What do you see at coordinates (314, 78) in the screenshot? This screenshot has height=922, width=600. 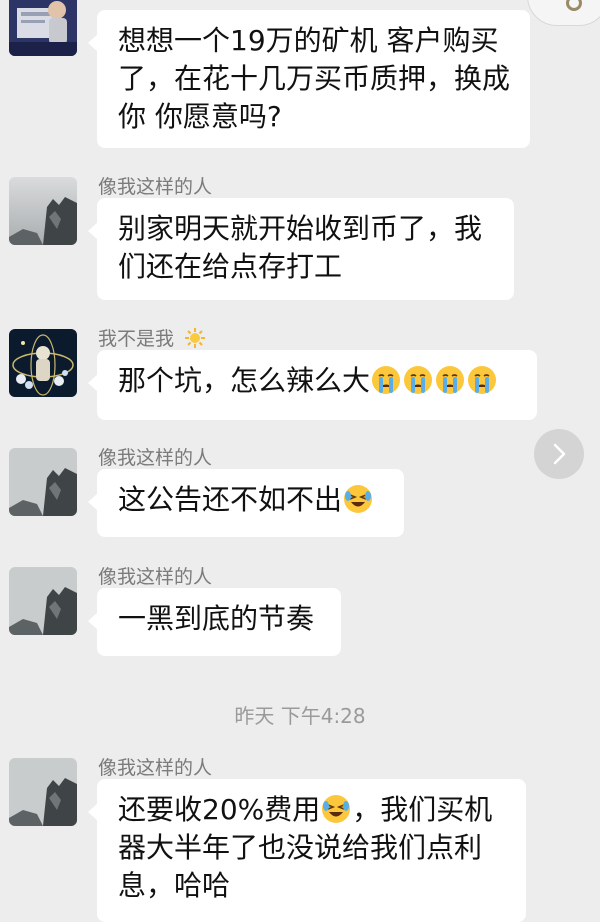 I see `message-text: 想想一个19万的矿机 客户购买了，在花十几万买币质押，换成你 你愿意吗?` at bounding box center [314, 78].